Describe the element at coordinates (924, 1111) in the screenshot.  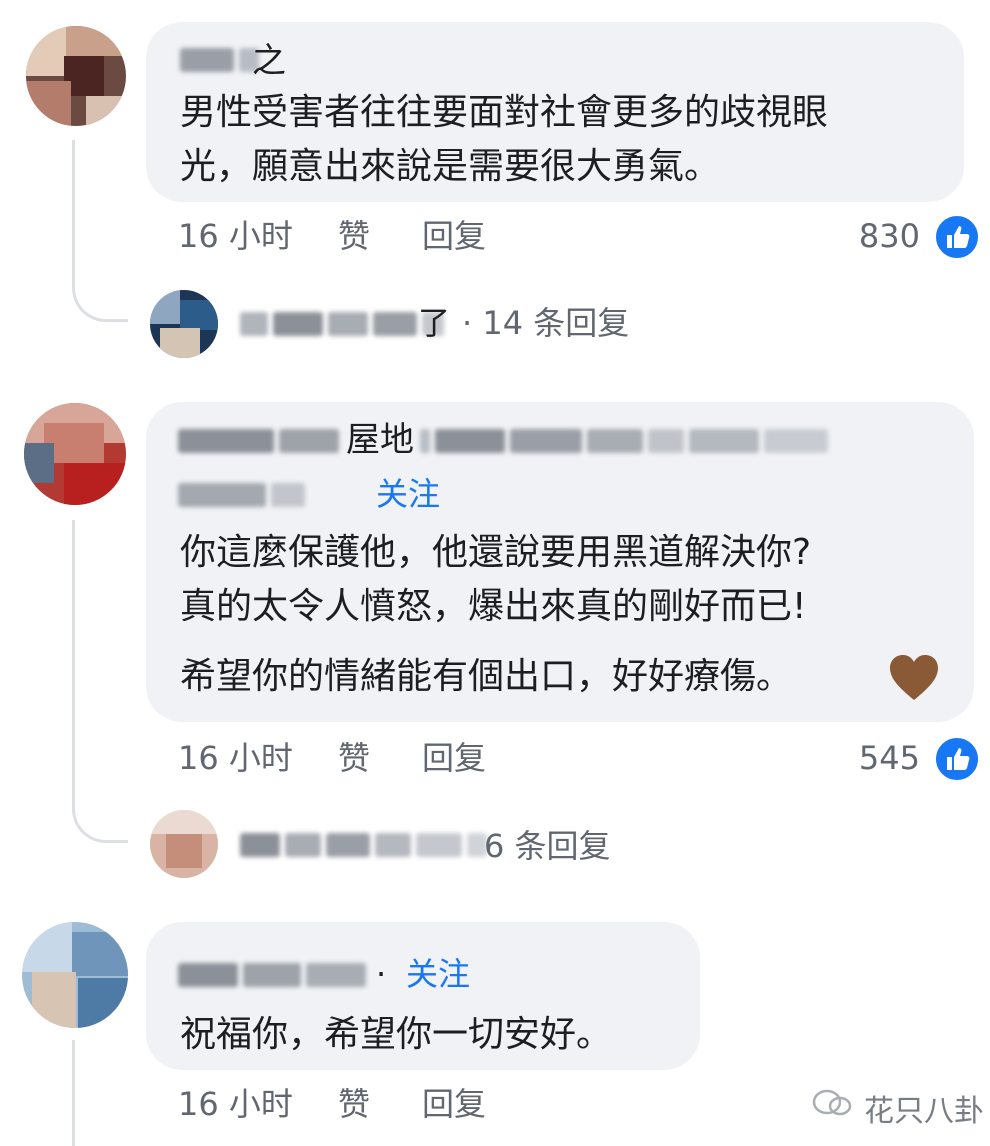
I see `watermark-text: 花只八卦` at that location.